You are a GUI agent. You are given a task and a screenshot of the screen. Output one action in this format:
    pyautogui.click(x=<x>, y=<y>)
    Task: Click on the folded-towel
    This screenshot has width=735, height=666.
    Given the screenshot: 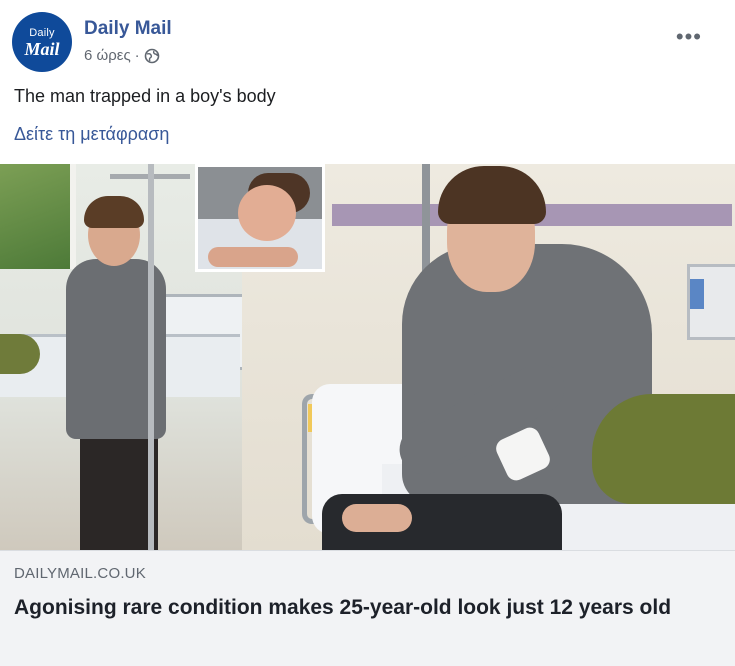 What is the action you would take?
    pyautogui.click(x=663, y=449)
    